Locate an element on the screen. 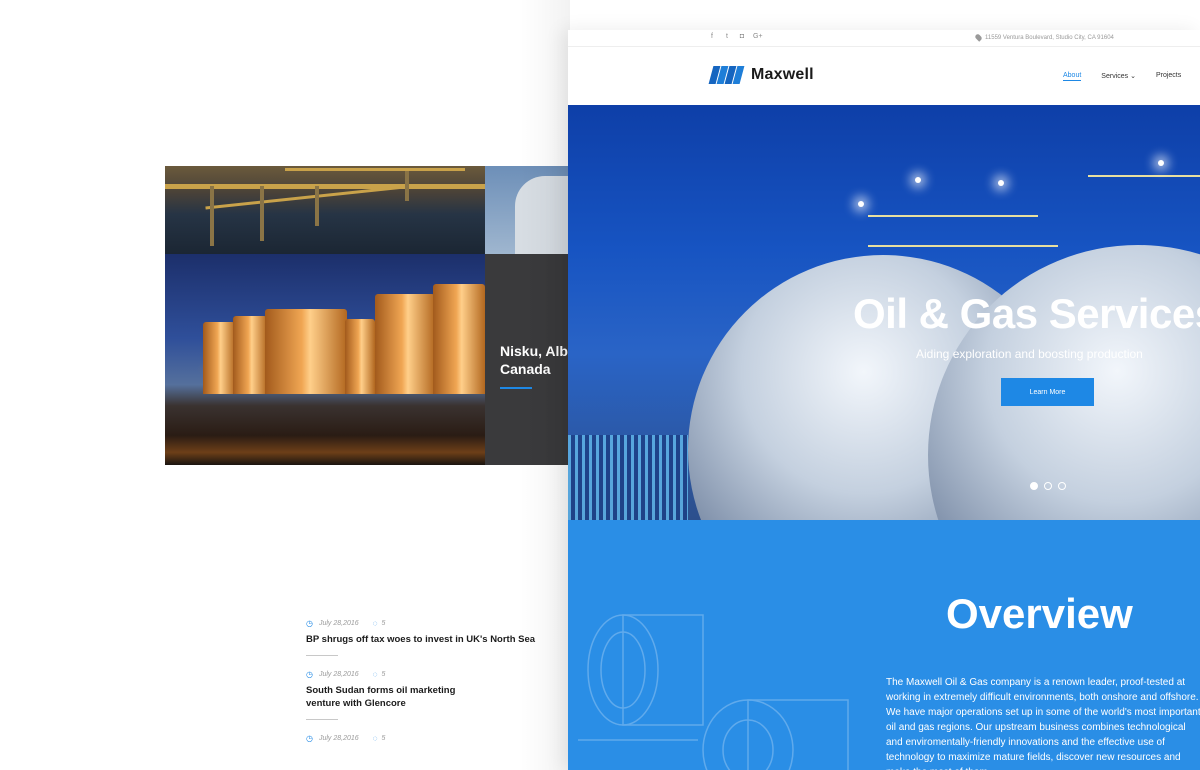  facebook-icon: f is located at coordinates (712, 36).